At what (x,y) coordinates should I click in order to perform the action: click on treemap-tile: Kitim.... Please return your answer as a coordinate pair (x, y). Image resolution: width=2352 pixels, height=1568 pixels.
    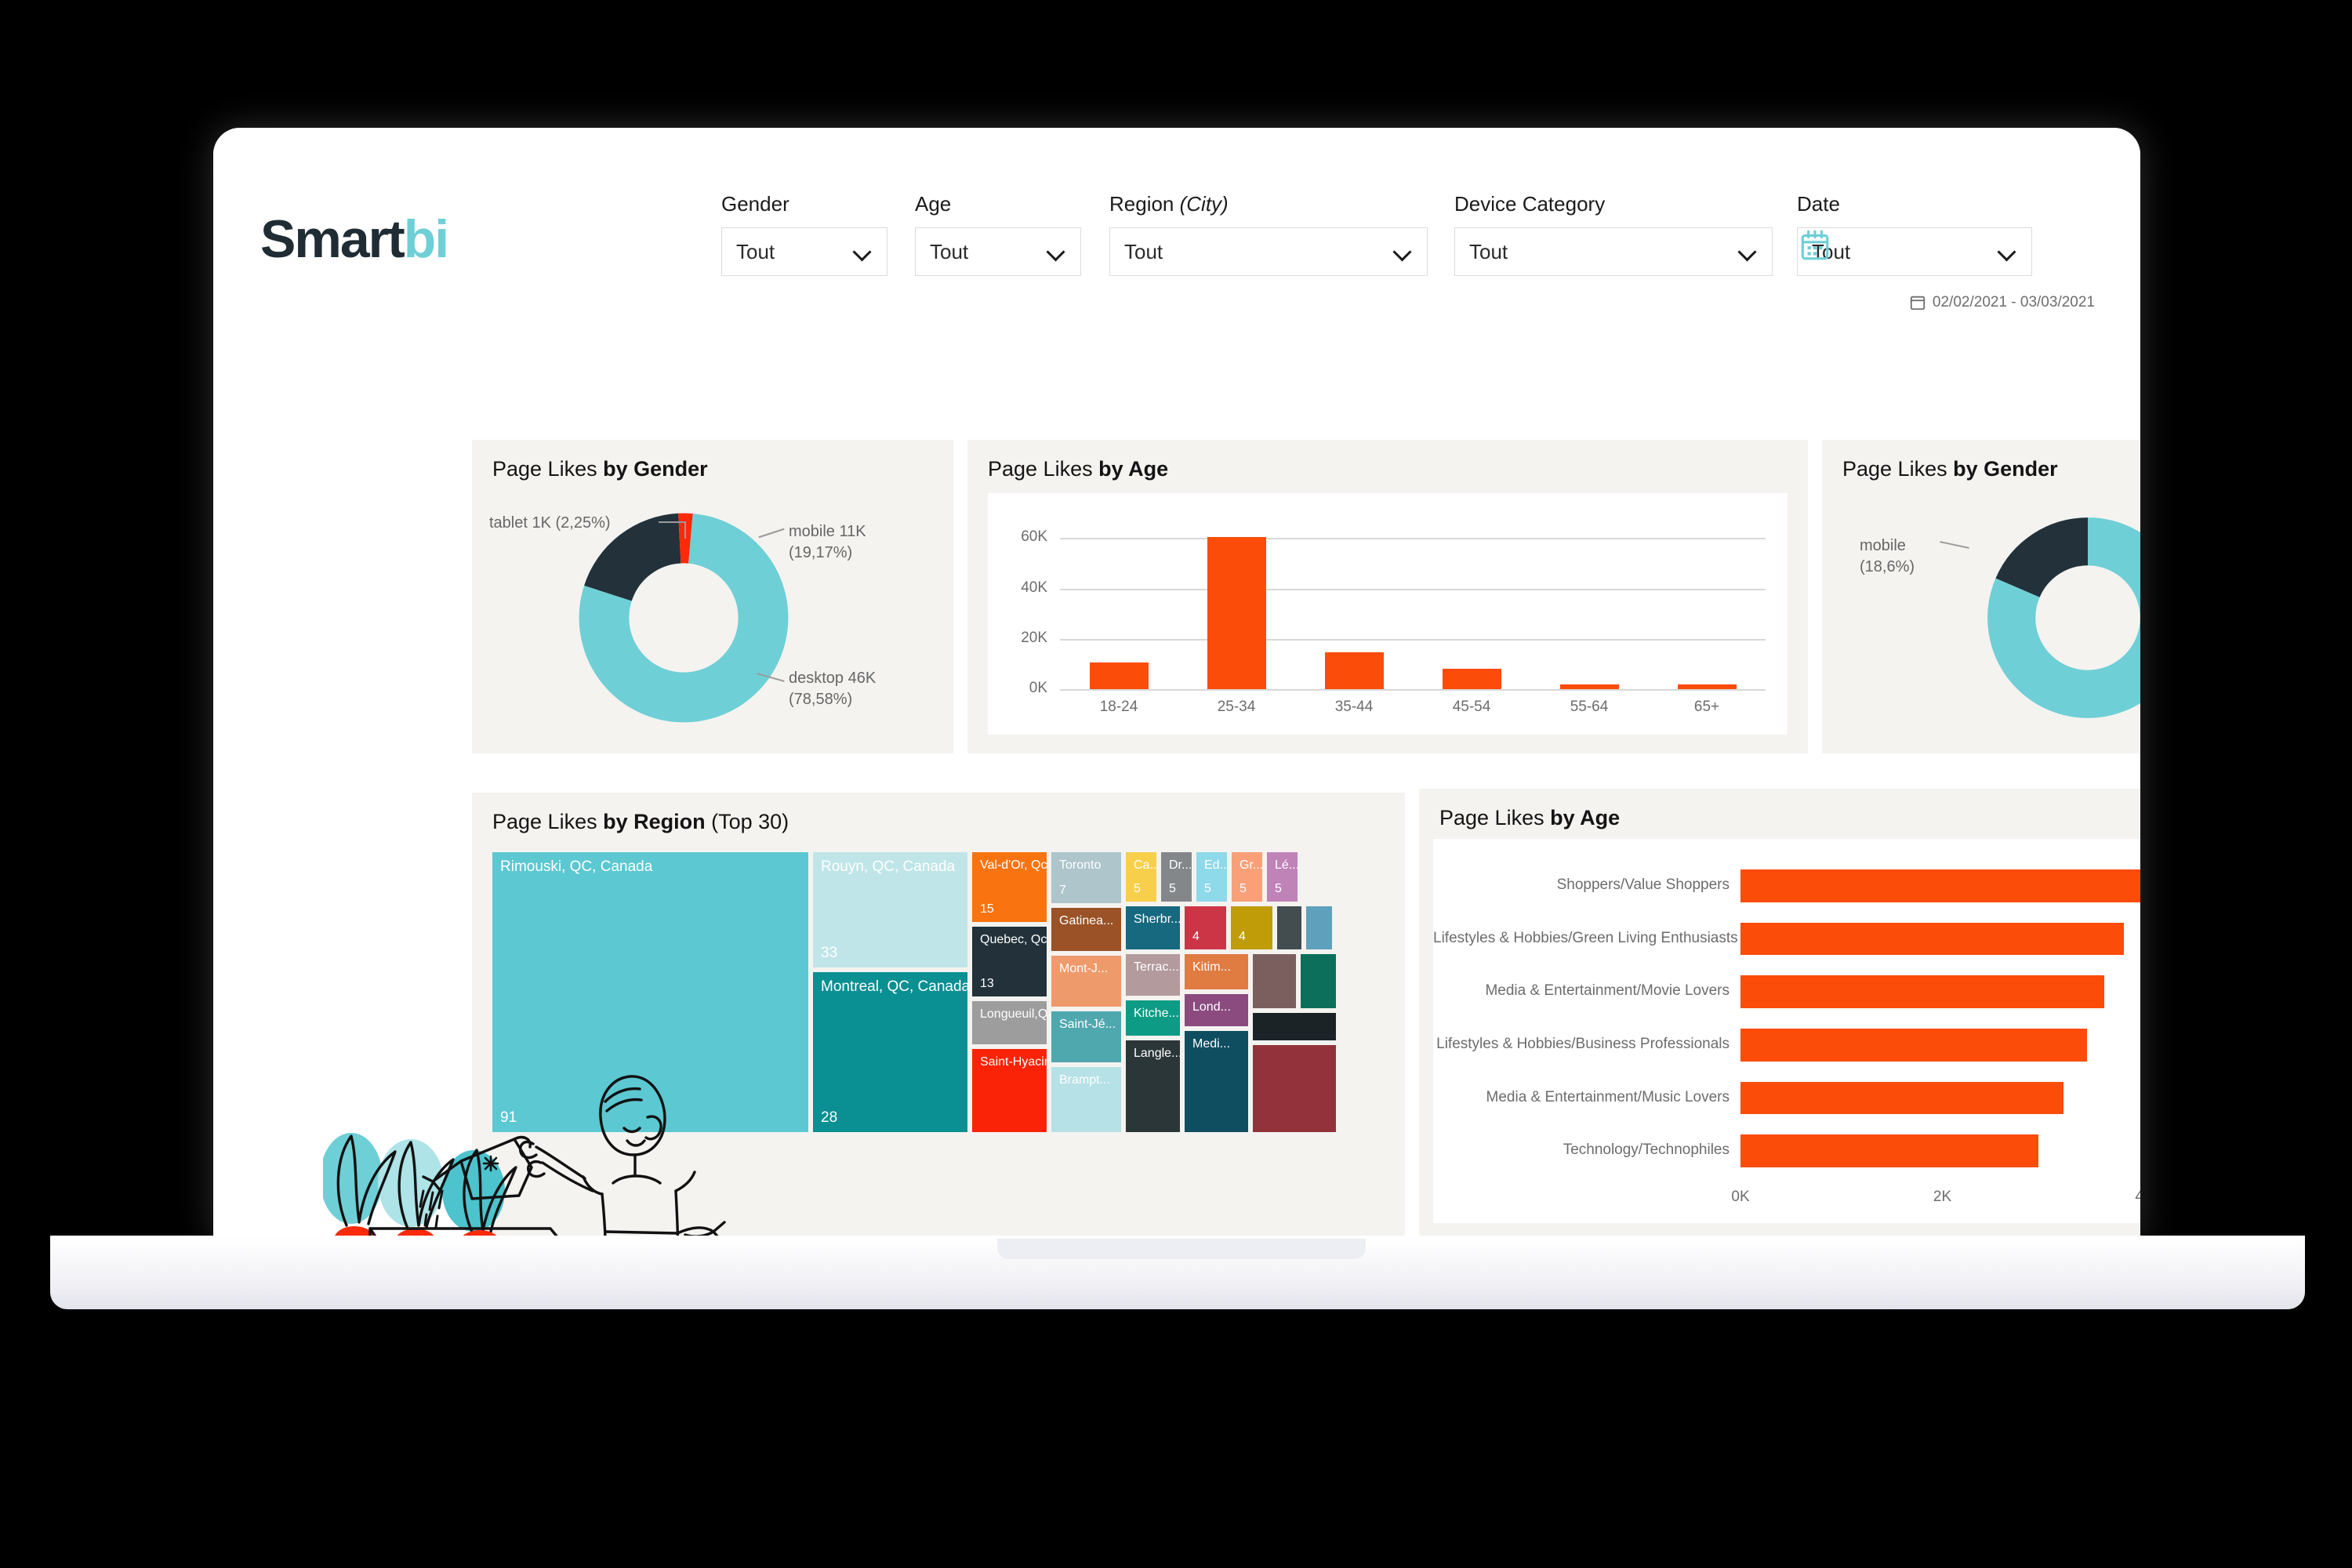
    Looking at the image, I should click on (1216, 971).